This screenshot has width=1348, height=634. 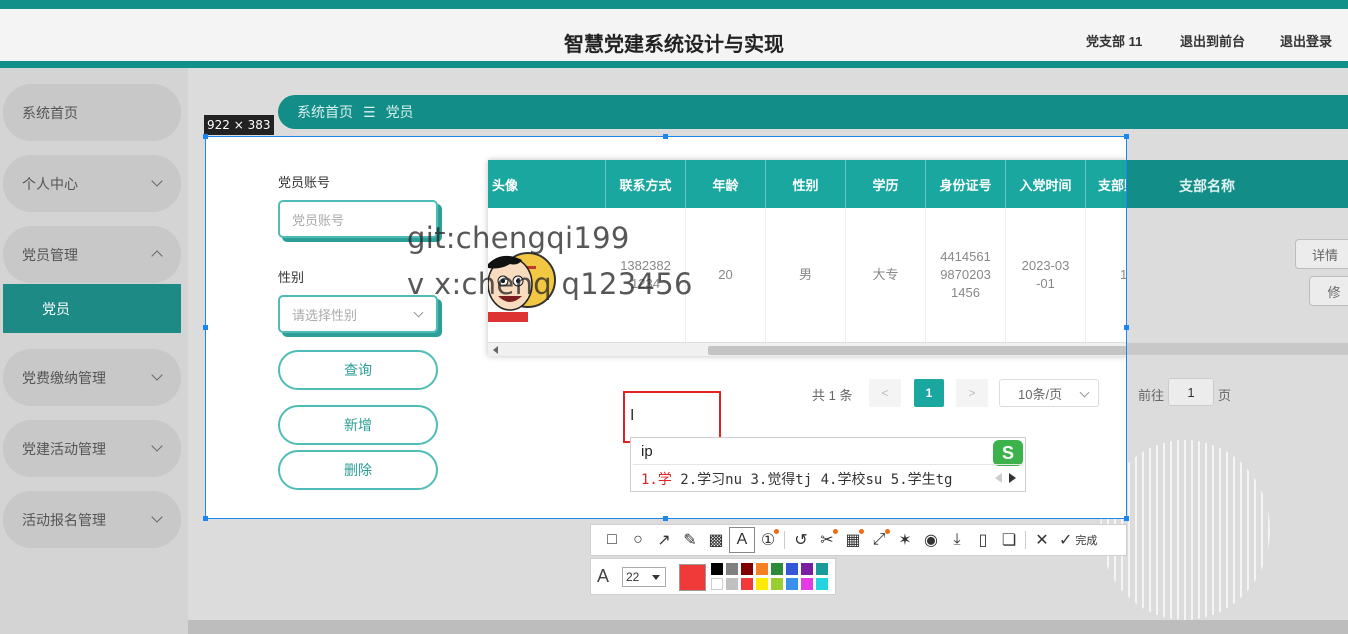 What do you see at coordinates (827, 540) in the screenshot?
I see `cut-icon: ✂` at bounding box center [827, 540].